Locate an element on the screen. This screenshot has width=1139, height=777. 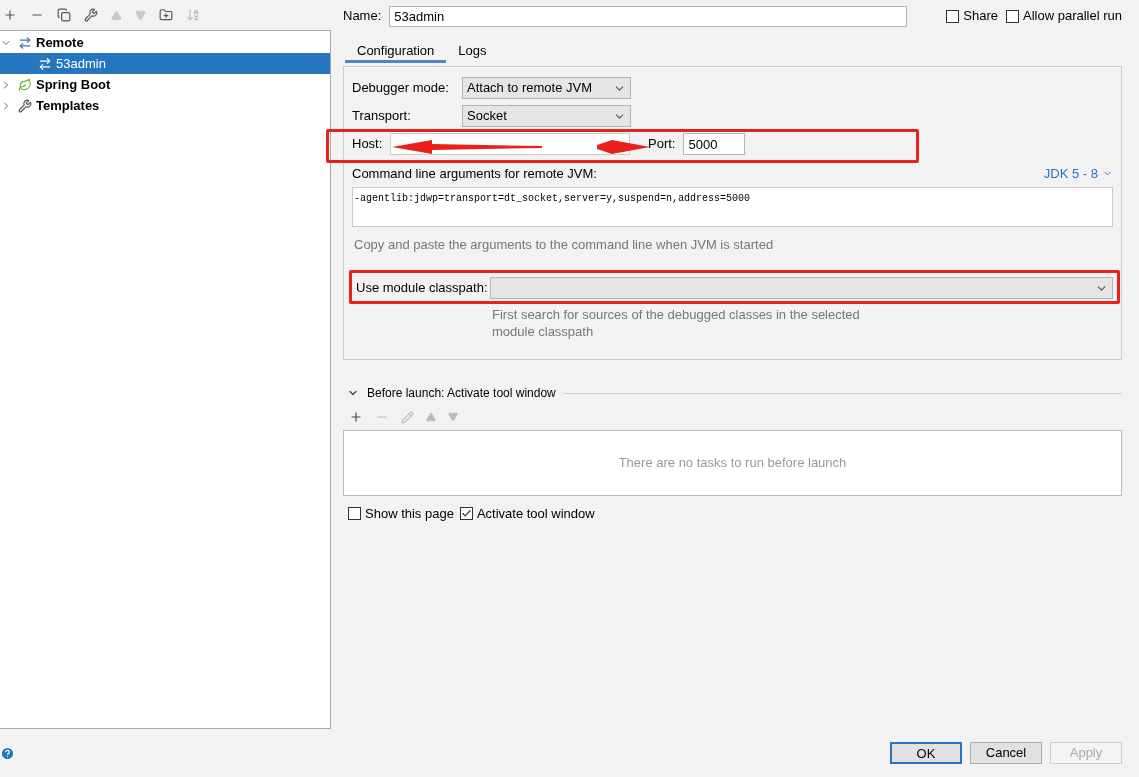
dialog-button: Cancel is located at coordinates (1006, 753).